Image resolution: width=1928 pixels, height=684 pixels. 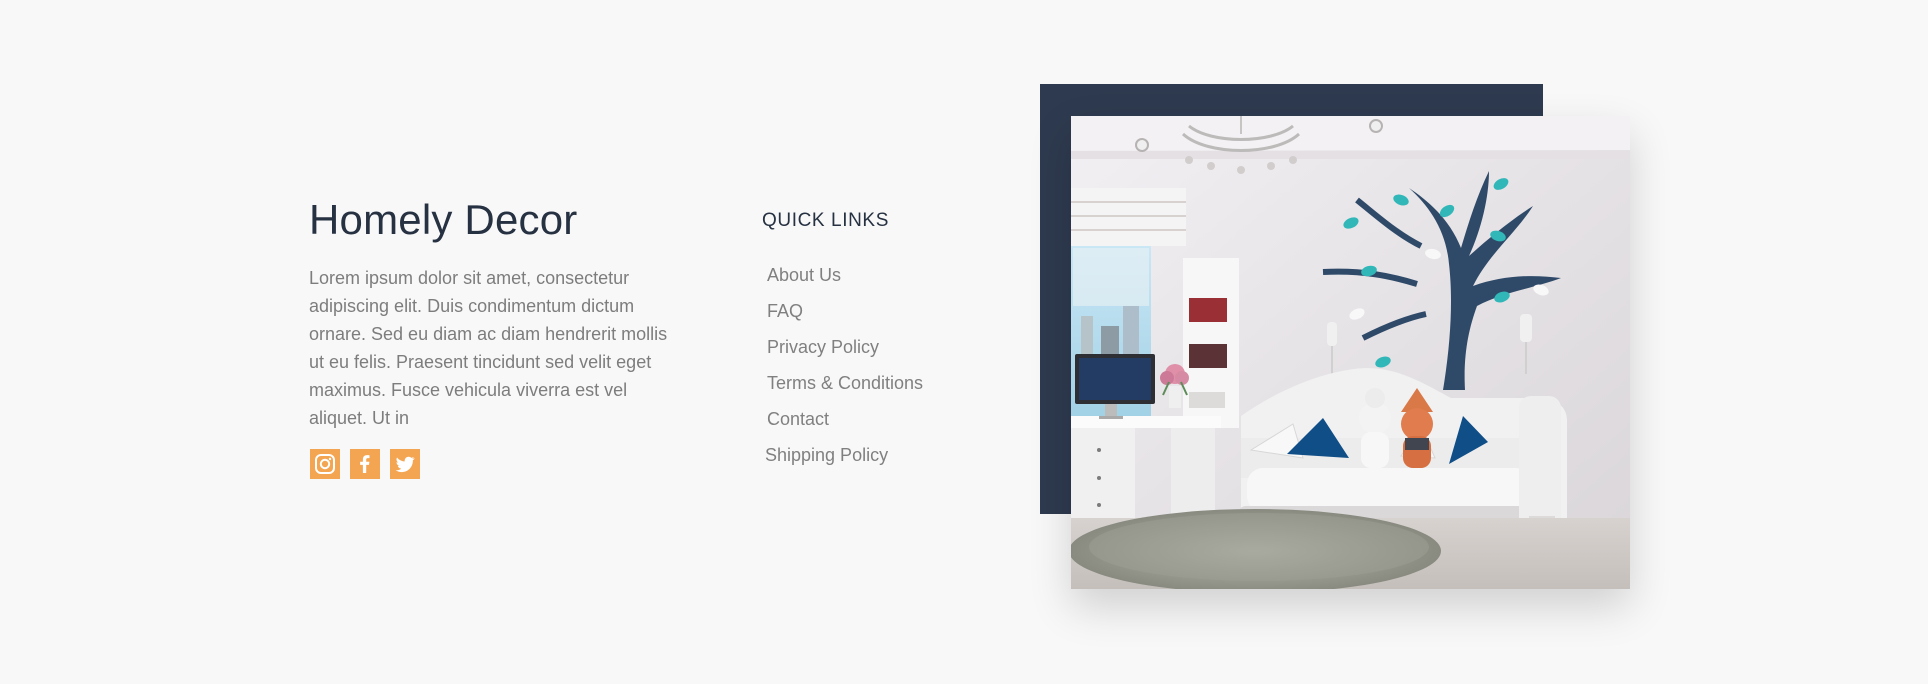 What do you see at coordinates (785, 311) in the screenshot?
I see `faq-link: FAQ` at bounding box center [785, 311].